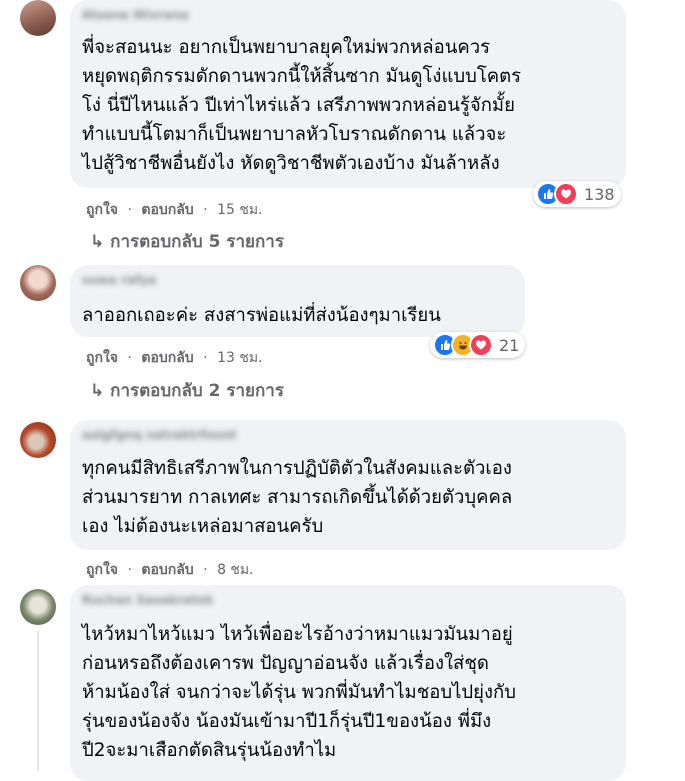  What do you see at coordinates (135, 15) in the screenshot?
I see `comment-author: Aluena Wixrana` at bounding box center [135, 15].